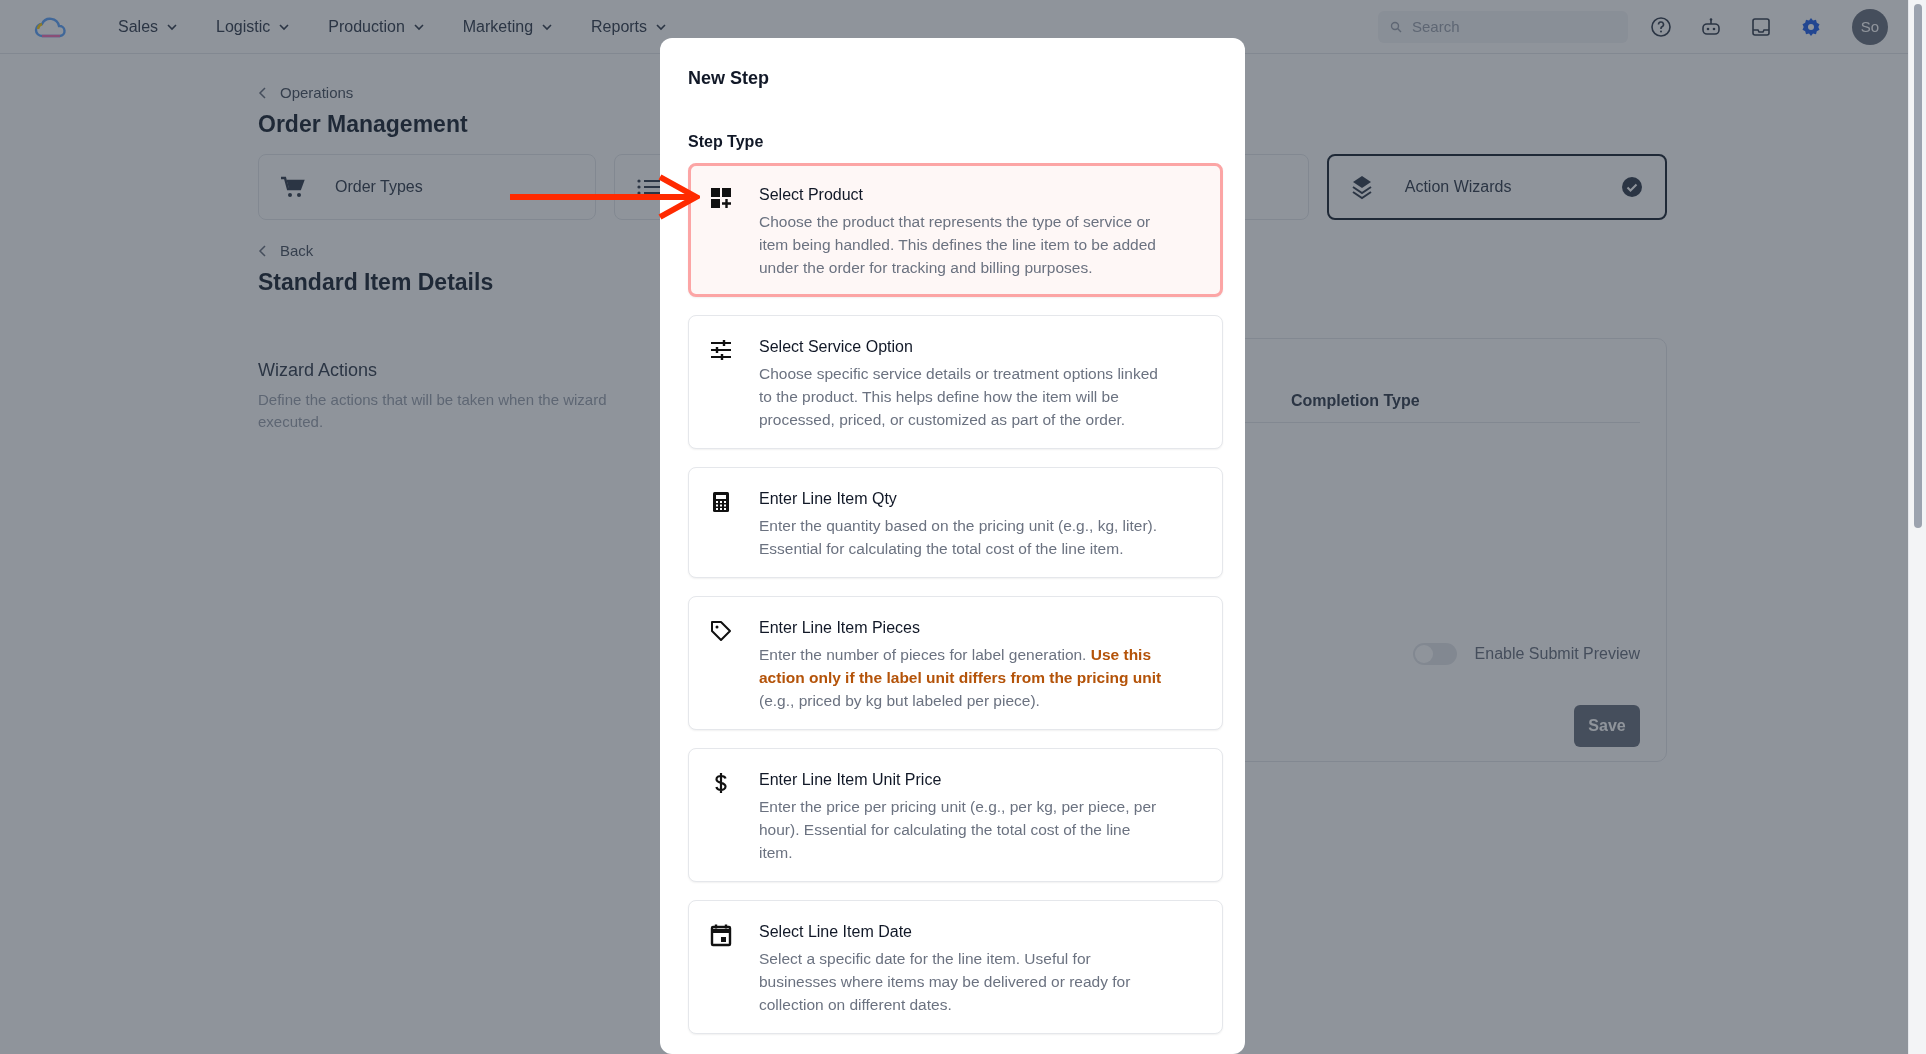 This screenshot has width=1926, height=1054. I want to click on column-header: Completion Type, so click(1355, 401).